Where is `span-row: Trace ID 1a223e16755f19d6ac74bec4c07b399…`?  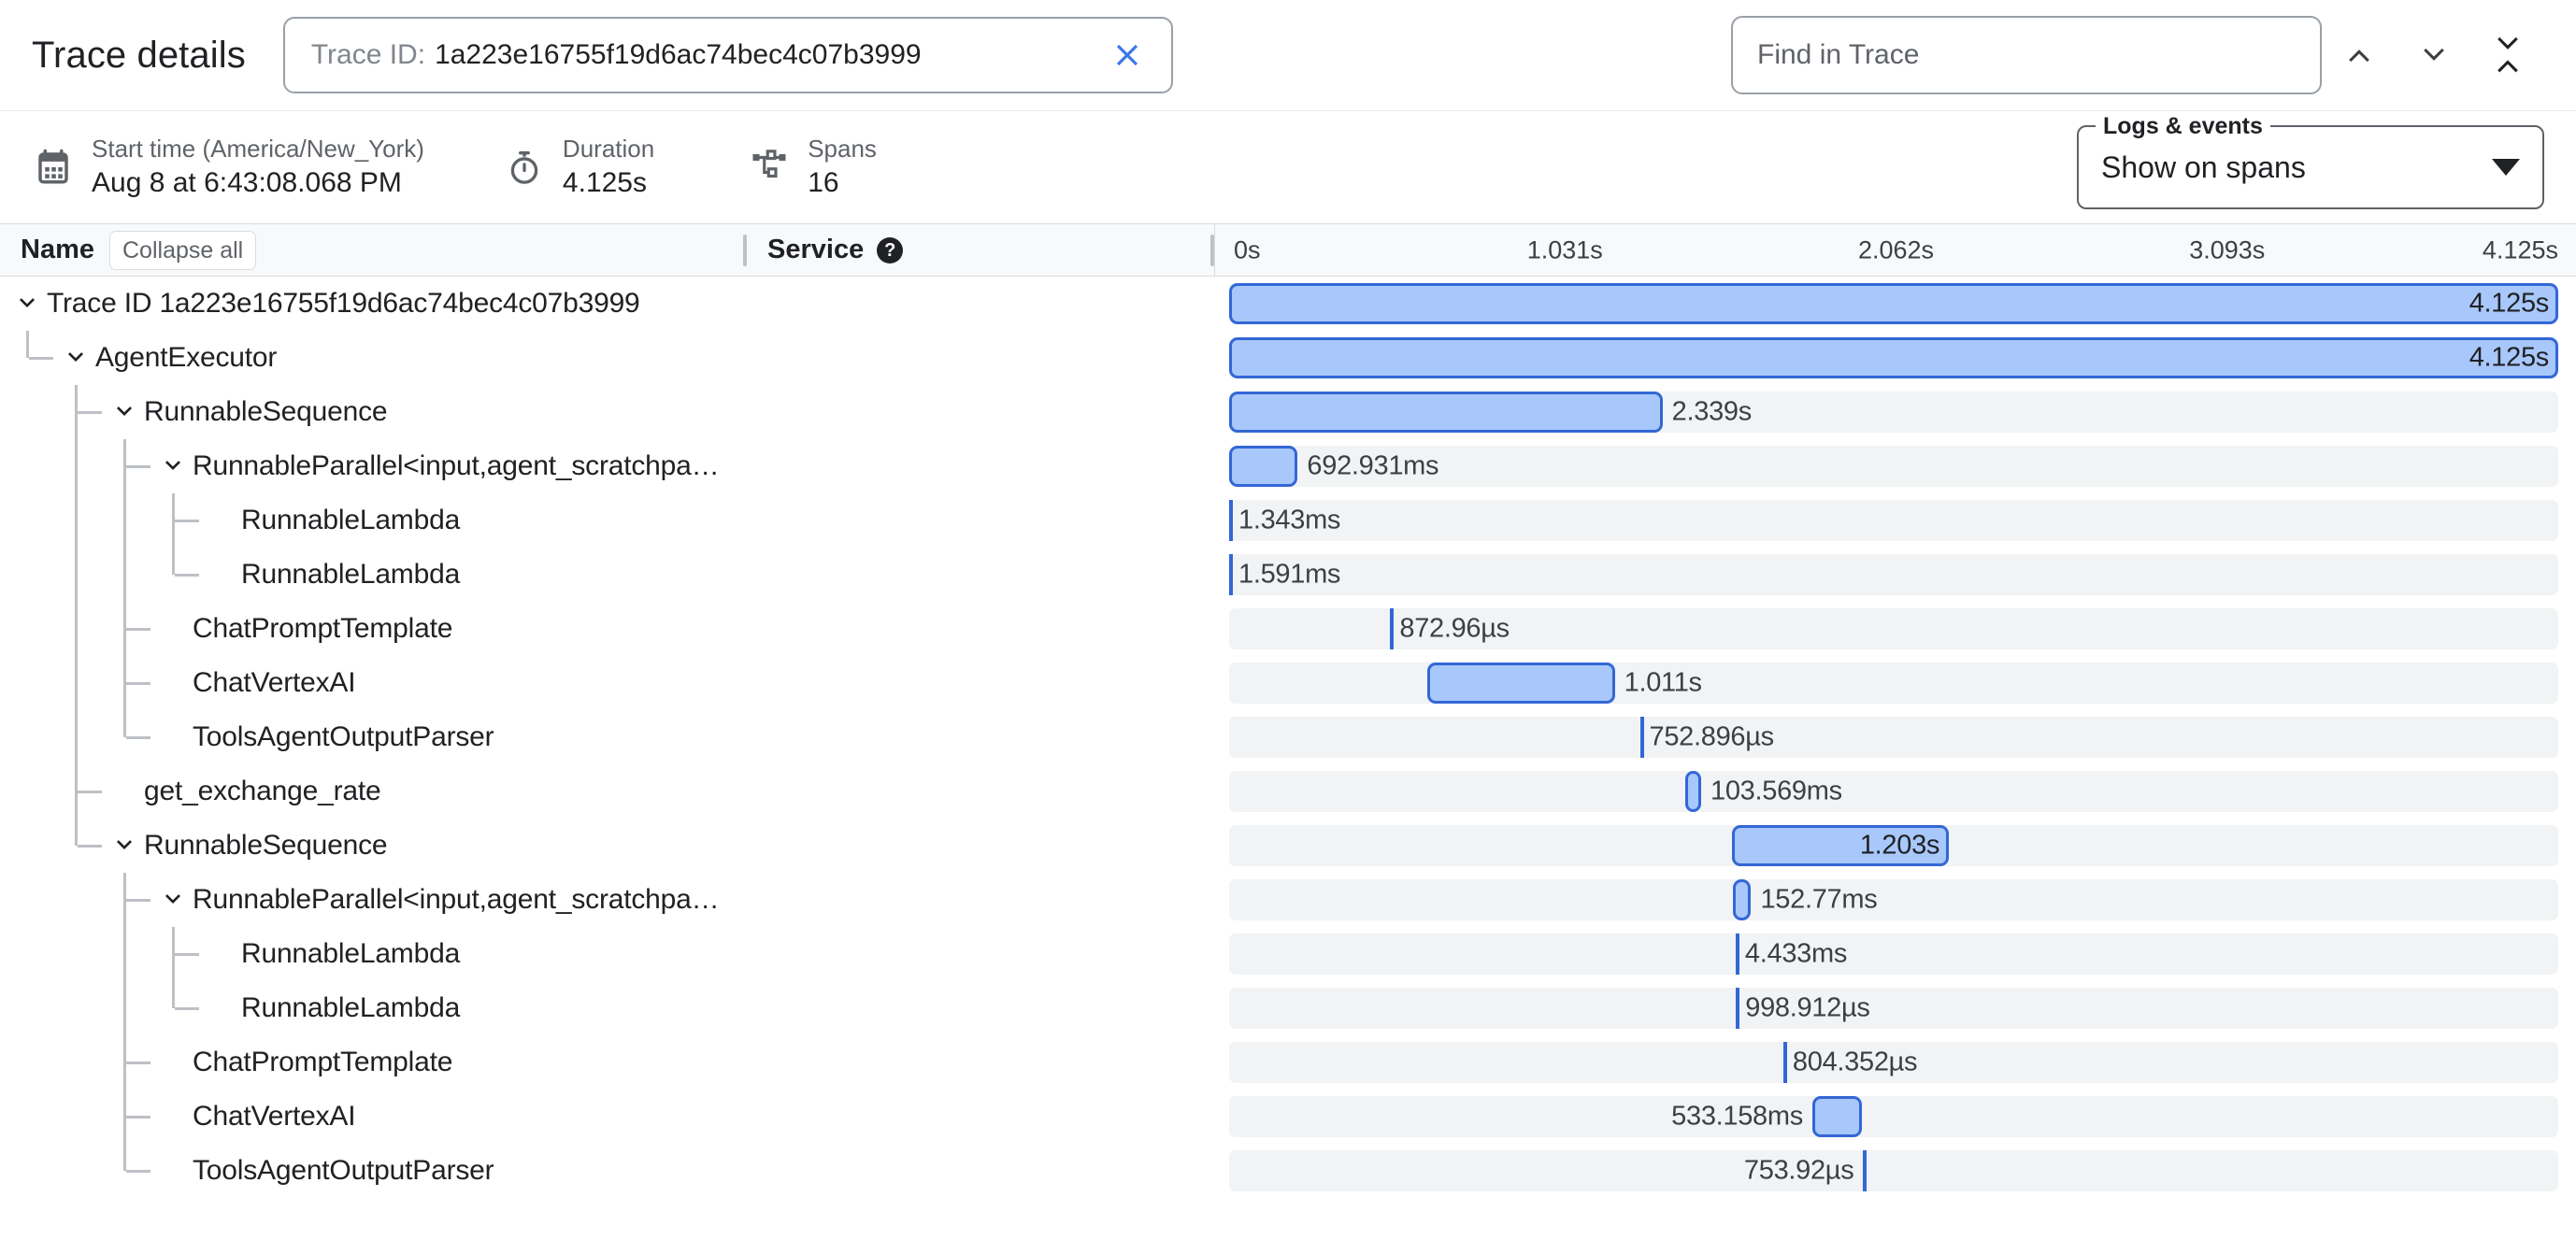 span-row: Trace ID 1a223e16755f19d6ac74bec4c07b399… is located at coordinates (1288, 304).